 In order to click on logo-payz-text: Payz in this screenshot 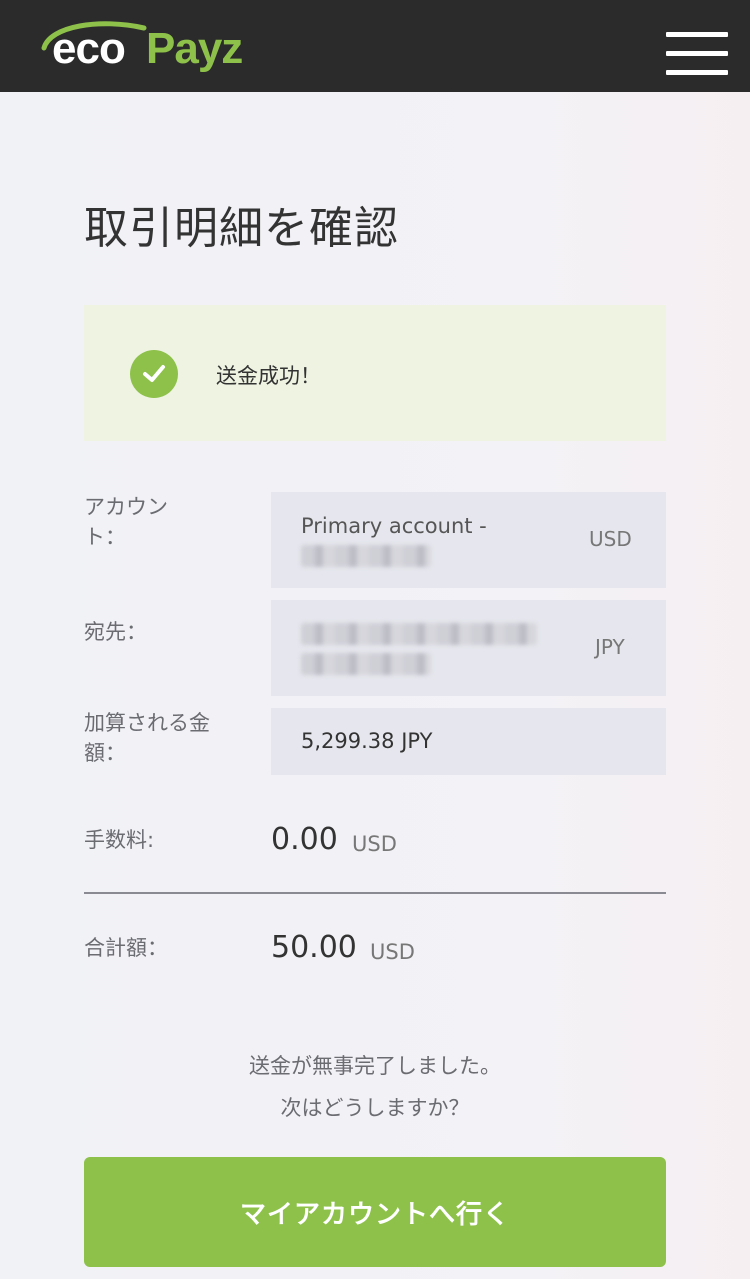, I will do `click(194, 48)`.